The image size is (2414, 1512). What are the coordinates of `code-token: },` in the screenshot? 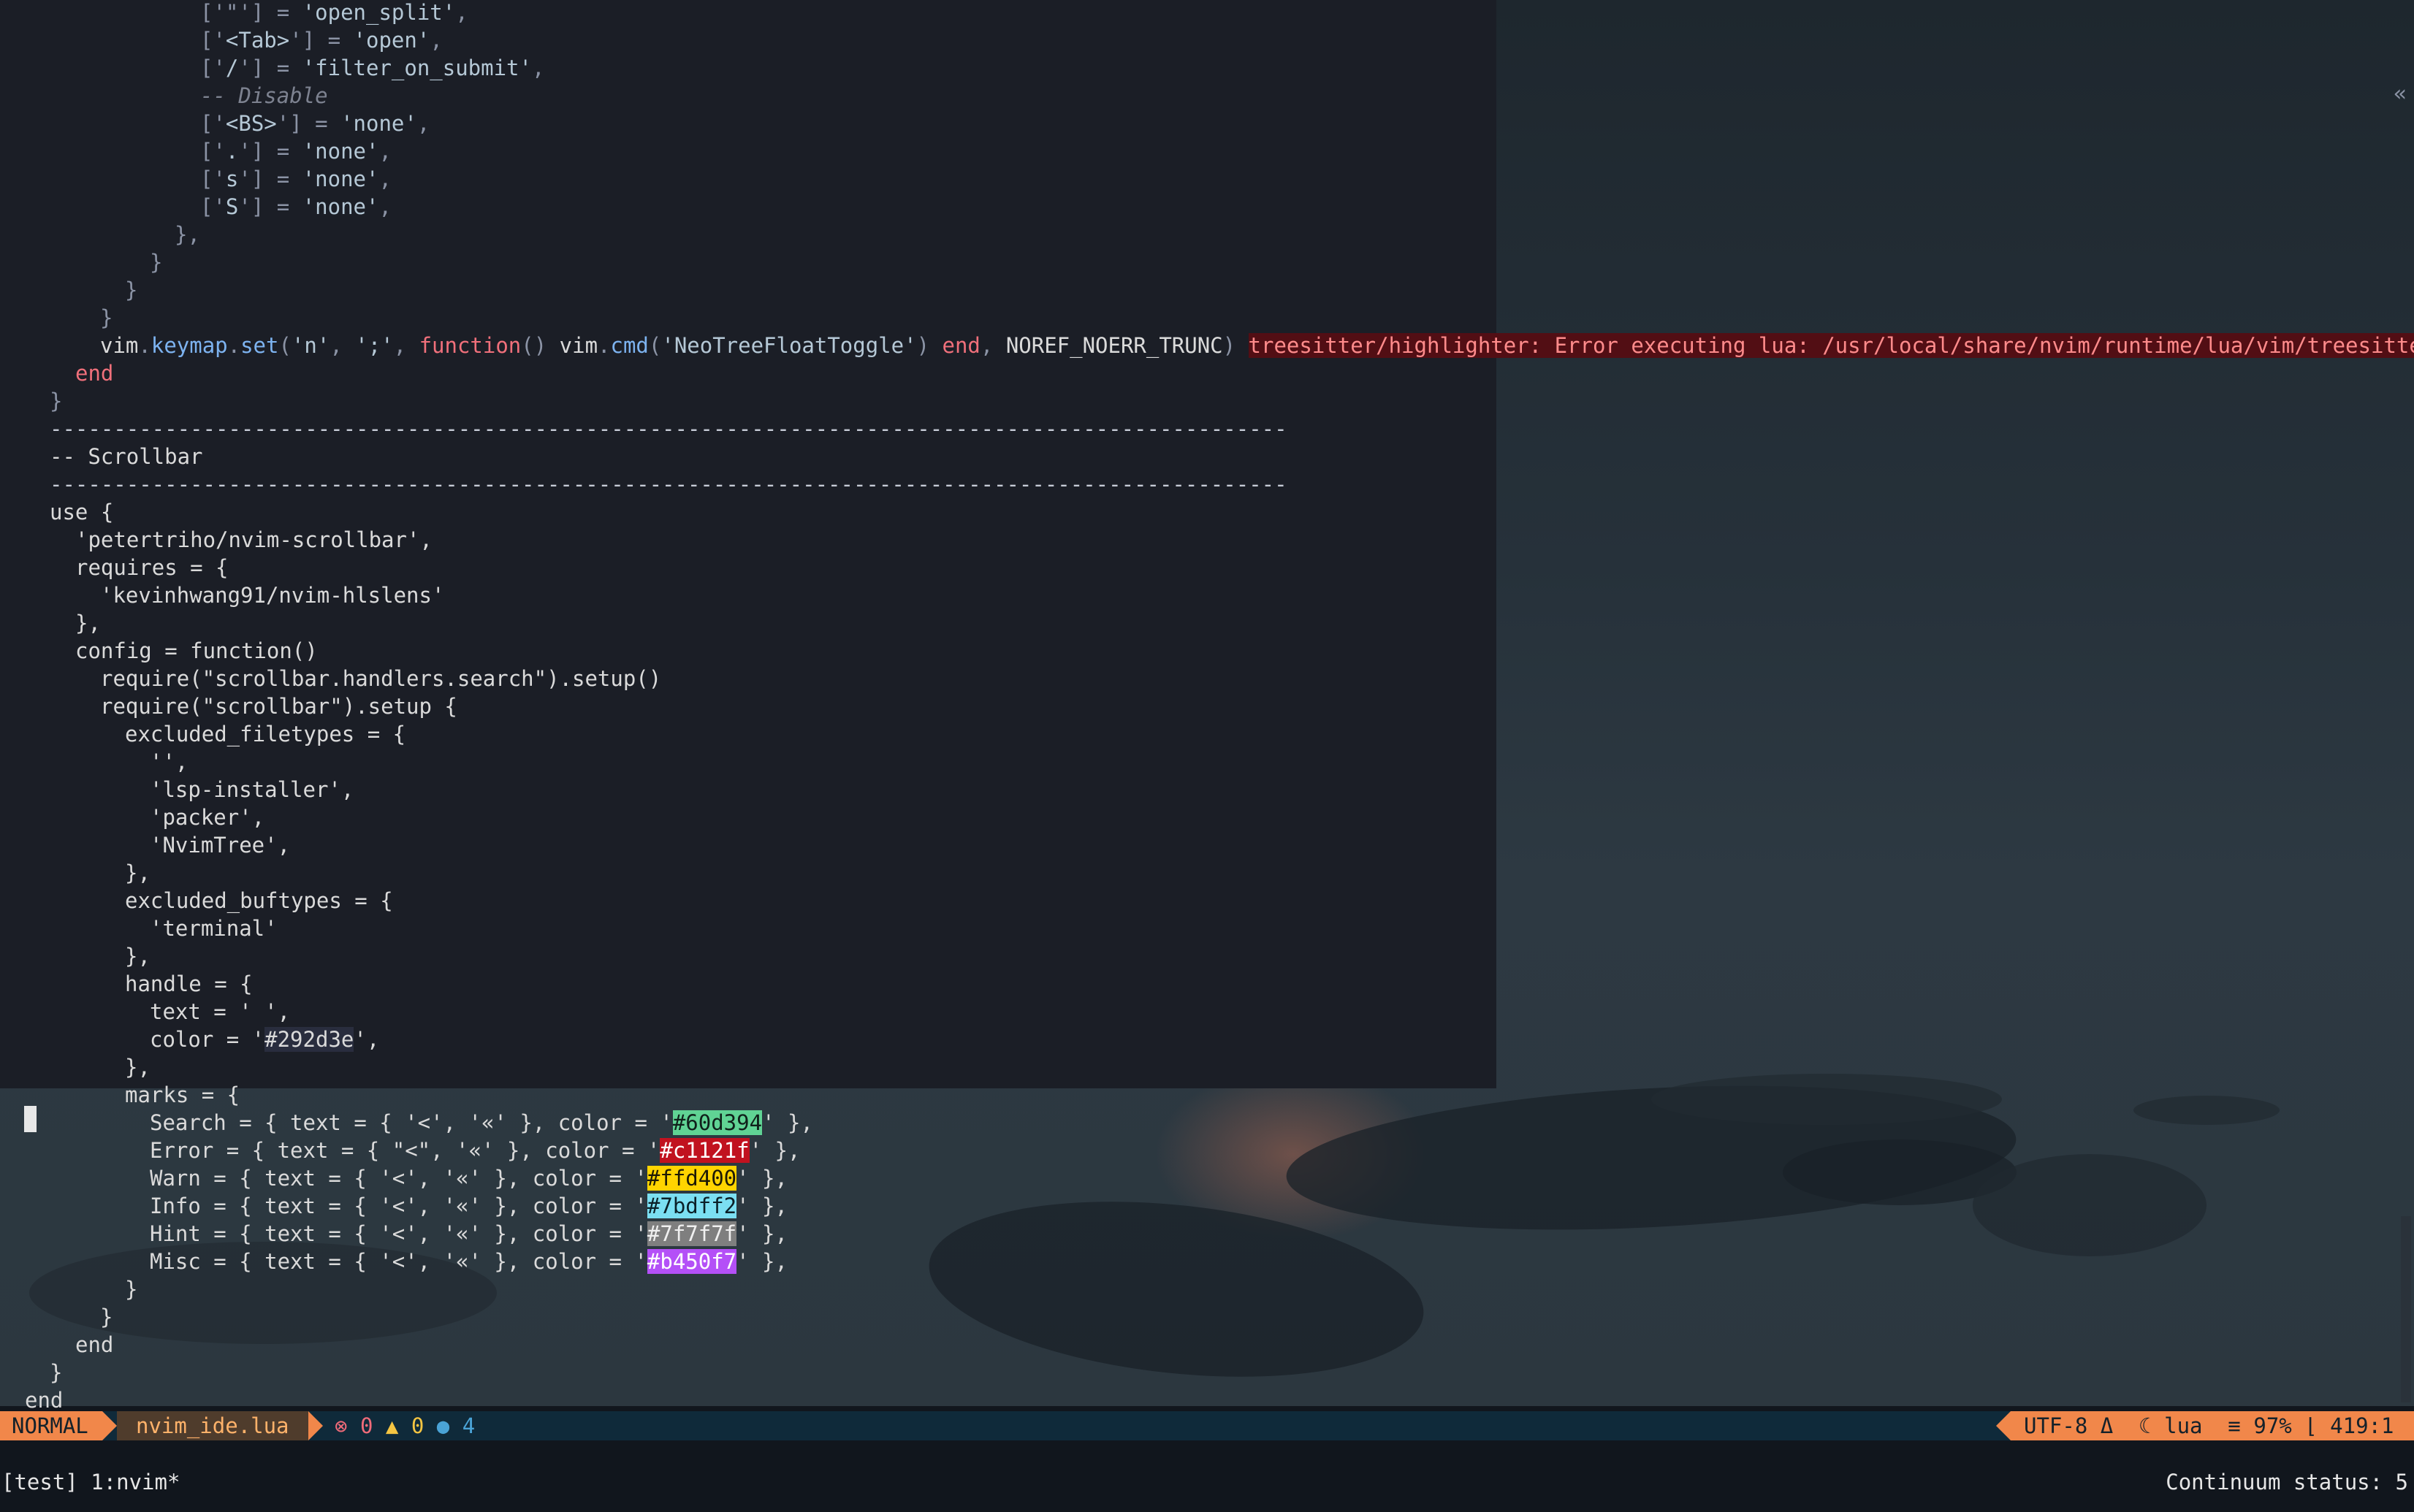 It's located at (187, 235).